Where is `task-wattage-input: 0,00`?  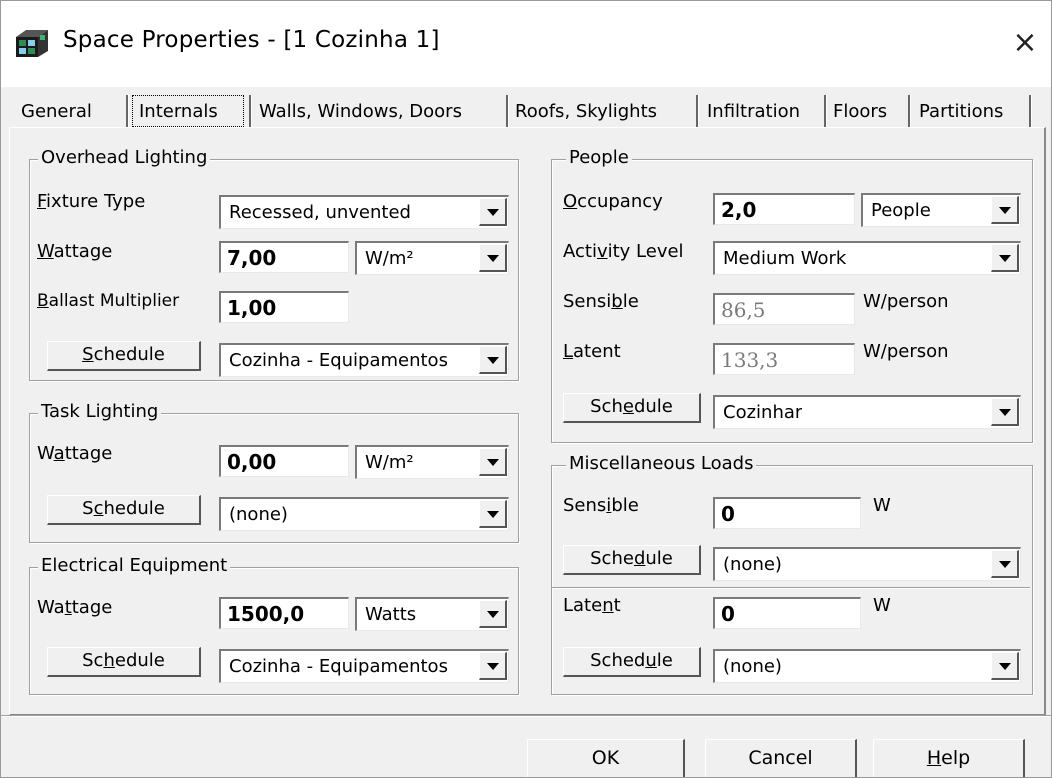
task-wattage-input: 0,00 is located at coordinates (284, 461).